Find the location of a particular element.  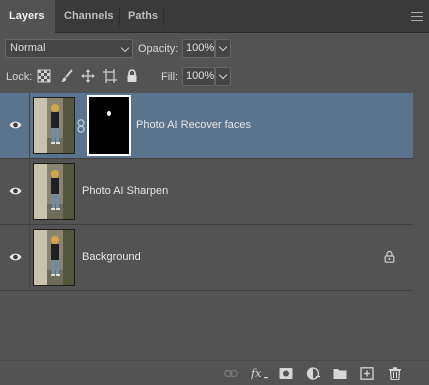

layer-mask-thumbnail is located at coordinates (109, 125).